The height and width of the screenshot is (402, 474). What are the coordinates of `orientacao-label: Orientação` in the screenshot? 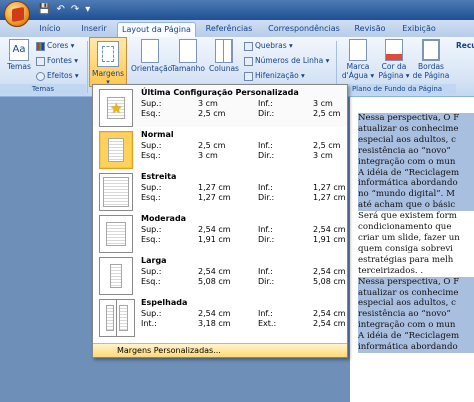 It's located at (152, 68).